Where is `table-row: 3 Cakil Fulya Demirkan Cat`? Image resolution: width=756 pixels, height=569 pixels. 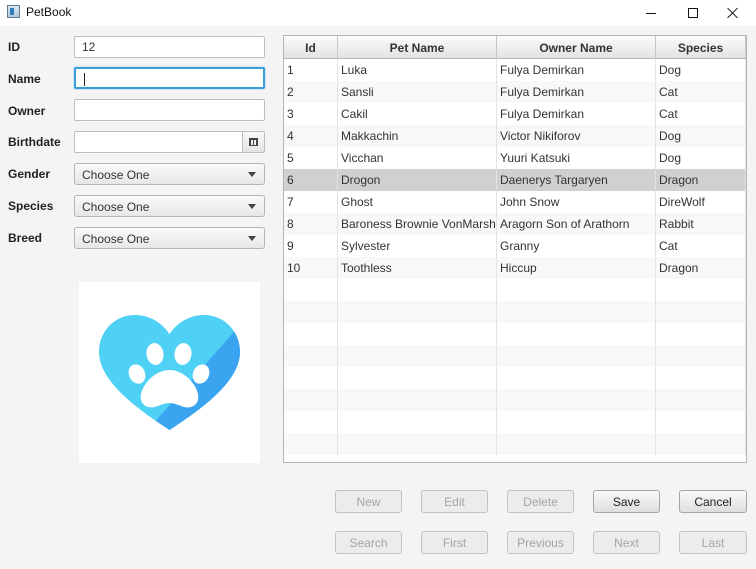
table-row: 3 Cakil Fulya Demirkan Cat is located at coordinates (515, 114).